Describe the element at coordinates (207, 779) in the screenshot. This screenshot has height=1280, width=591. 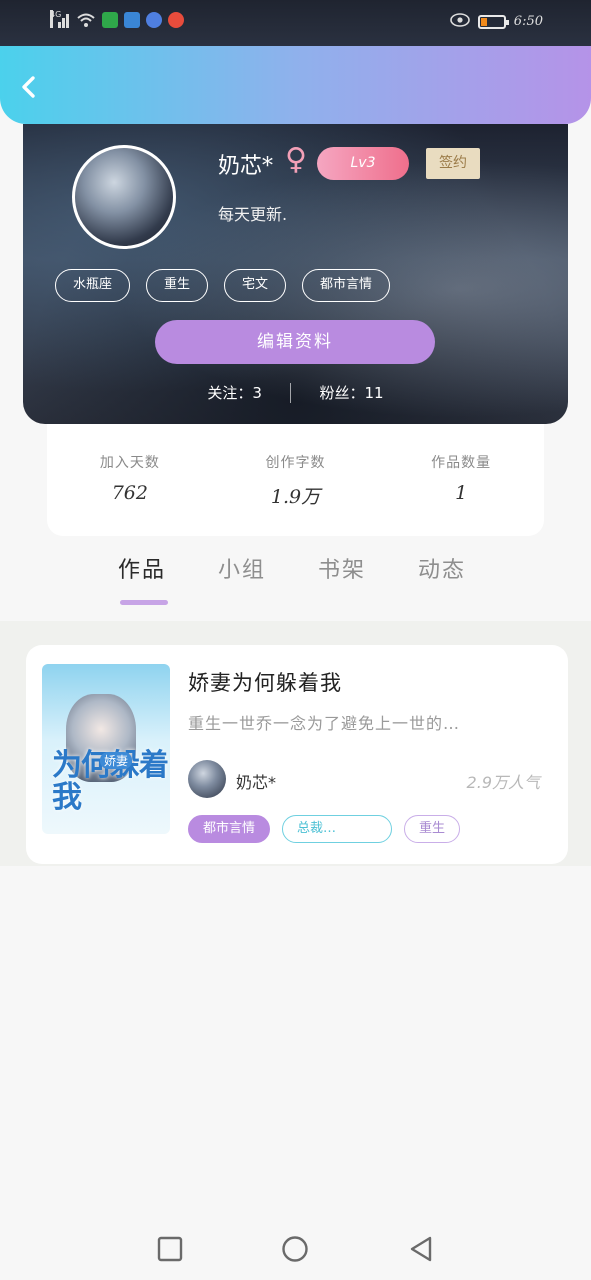
I see `author-avatar` at that location.